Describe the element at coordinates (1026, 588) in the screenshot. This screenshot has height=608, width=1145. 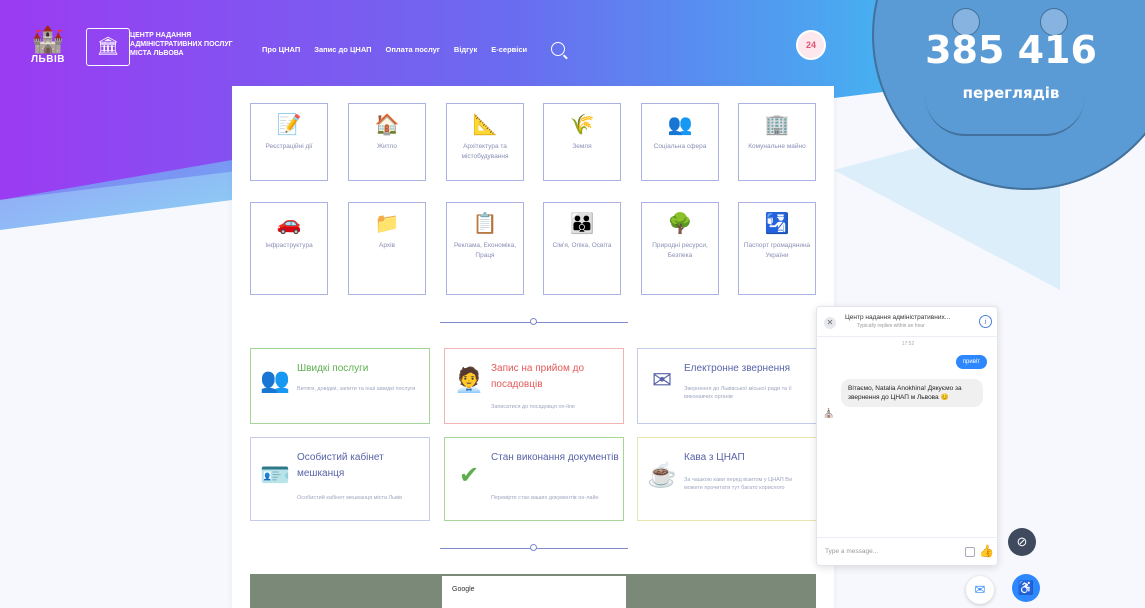
I see `accessibility-icon: ♿` at that location.